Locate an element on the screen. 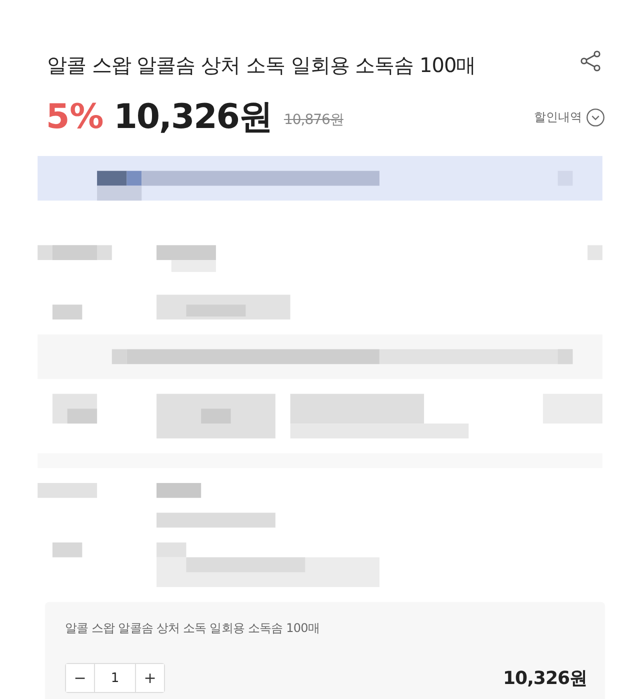  sale-price: 10,326원 is located at coordinates (193, 117).